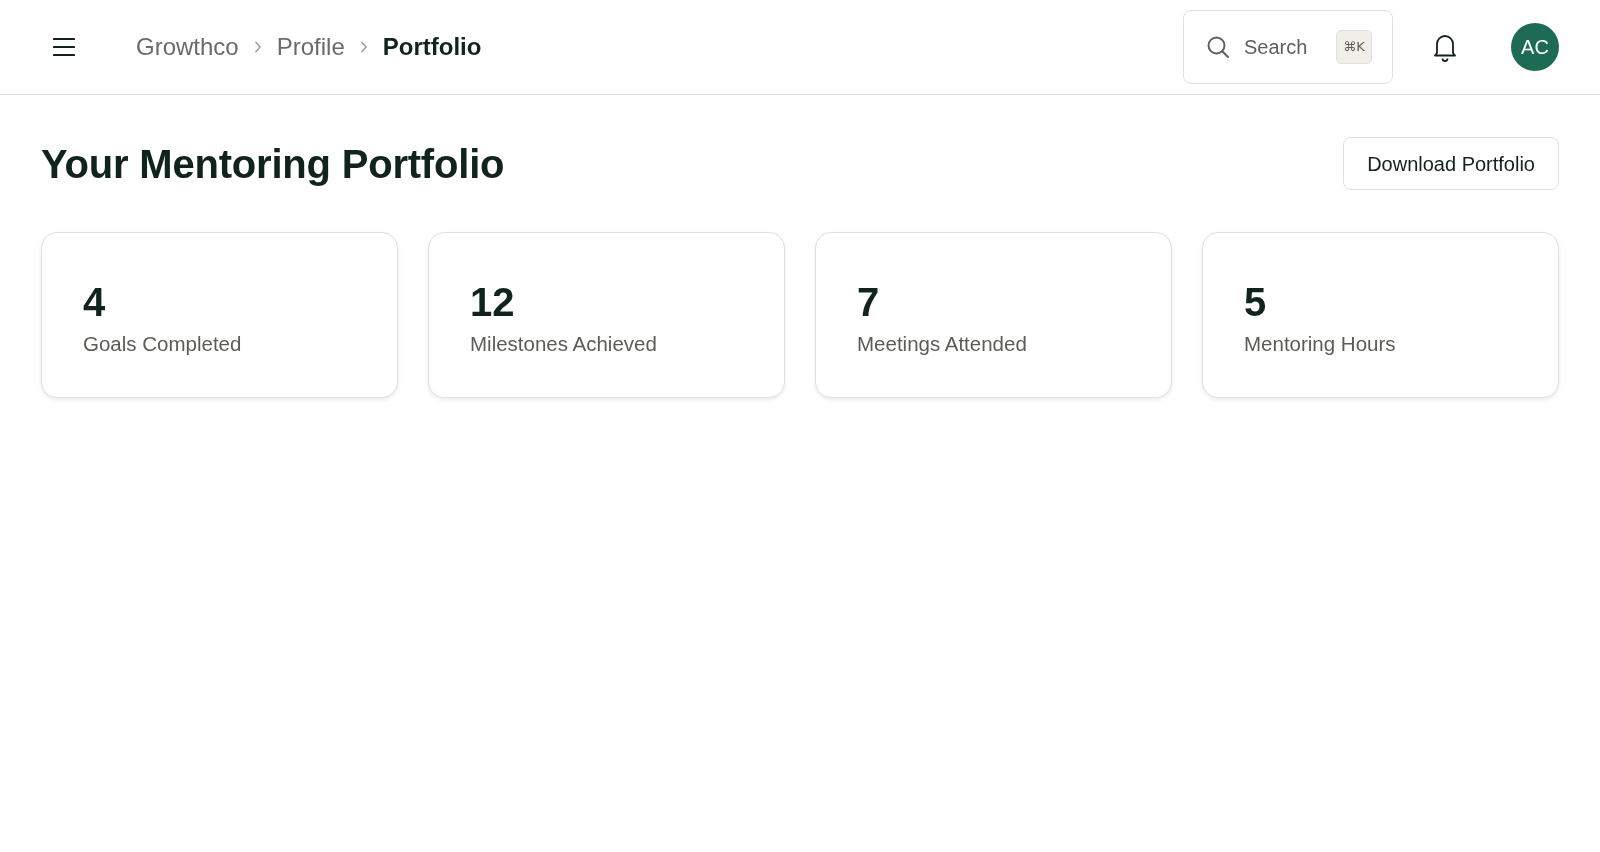 The width and height of the screenshot is (1600, 852). What do you see at coordinates (64, 47) in the screenshot?
I see `menu-icon` at bounding box center [64, 47].